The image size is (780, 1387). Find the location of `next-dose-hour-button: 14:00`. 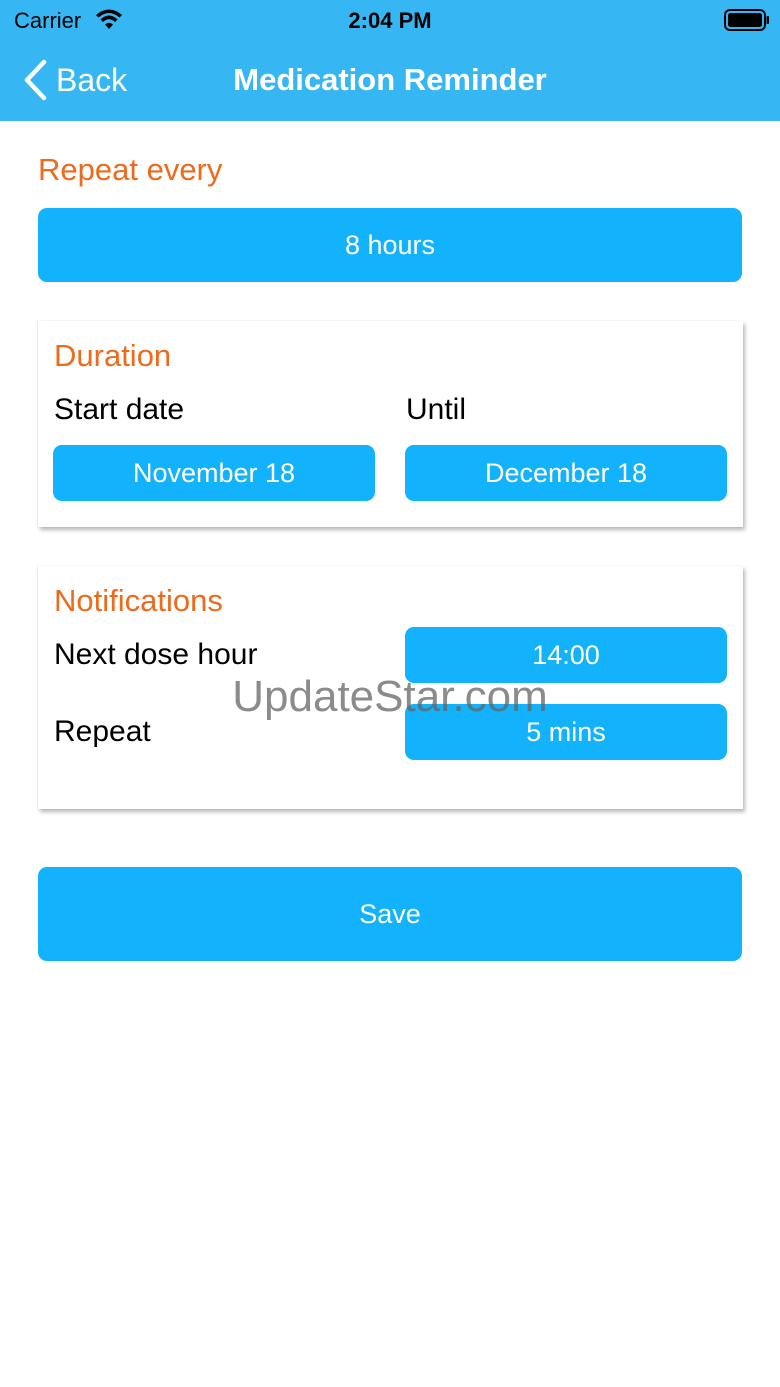

next-dose-hour-button: 14:00 is located at coordinates (566, 655).